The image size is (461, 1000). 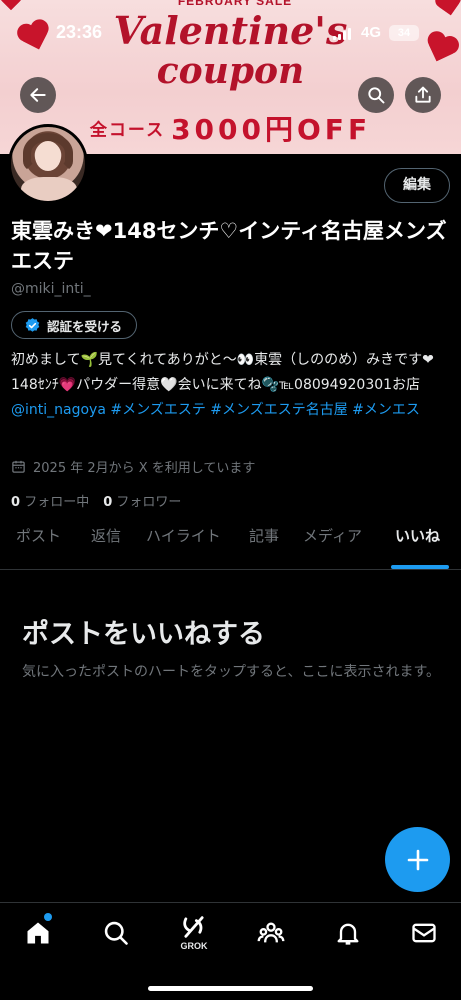 I want to click on notifications-icon, so click(x=348, y=934).